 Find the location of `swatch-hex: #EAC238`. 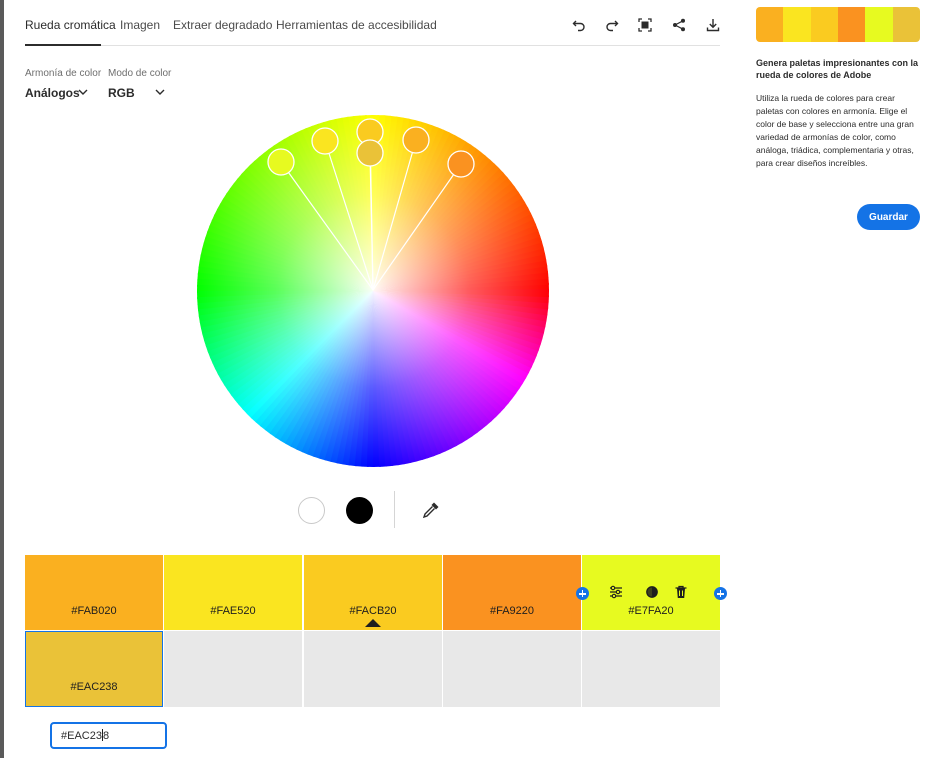

swatch-hex: #EAC238 is located at coordinates (94, 687).